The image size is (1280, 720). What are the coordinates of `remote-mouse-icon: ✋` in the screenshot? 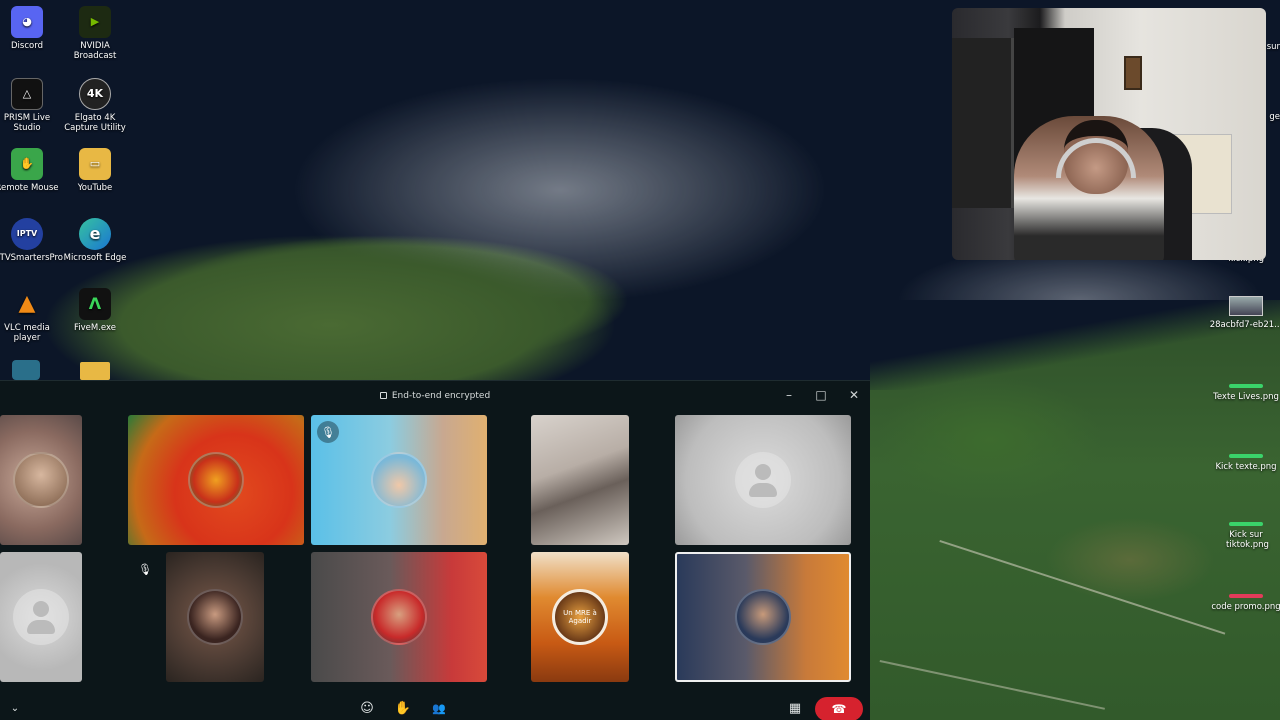 It's located at (27, 164).